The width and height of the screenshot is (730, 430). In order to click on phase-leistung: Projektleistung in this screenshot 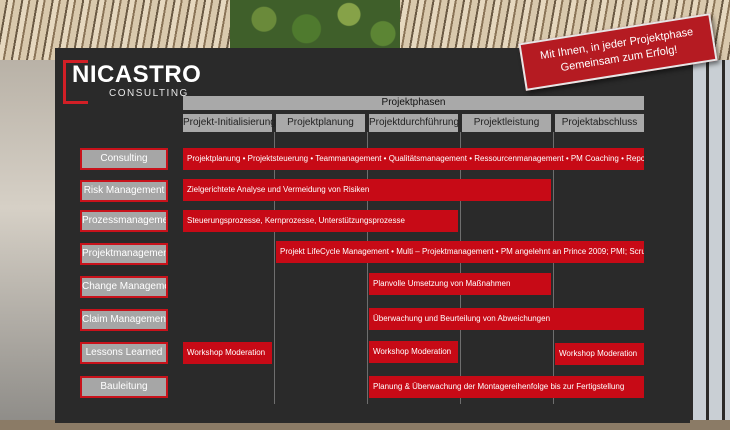, I will do `click(506, 123)`.